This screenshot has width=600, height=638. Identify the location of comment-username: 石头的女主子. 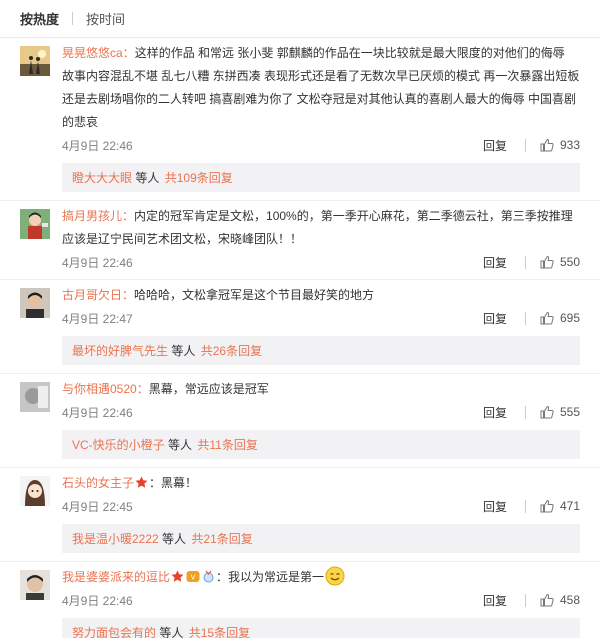
(98, 483).